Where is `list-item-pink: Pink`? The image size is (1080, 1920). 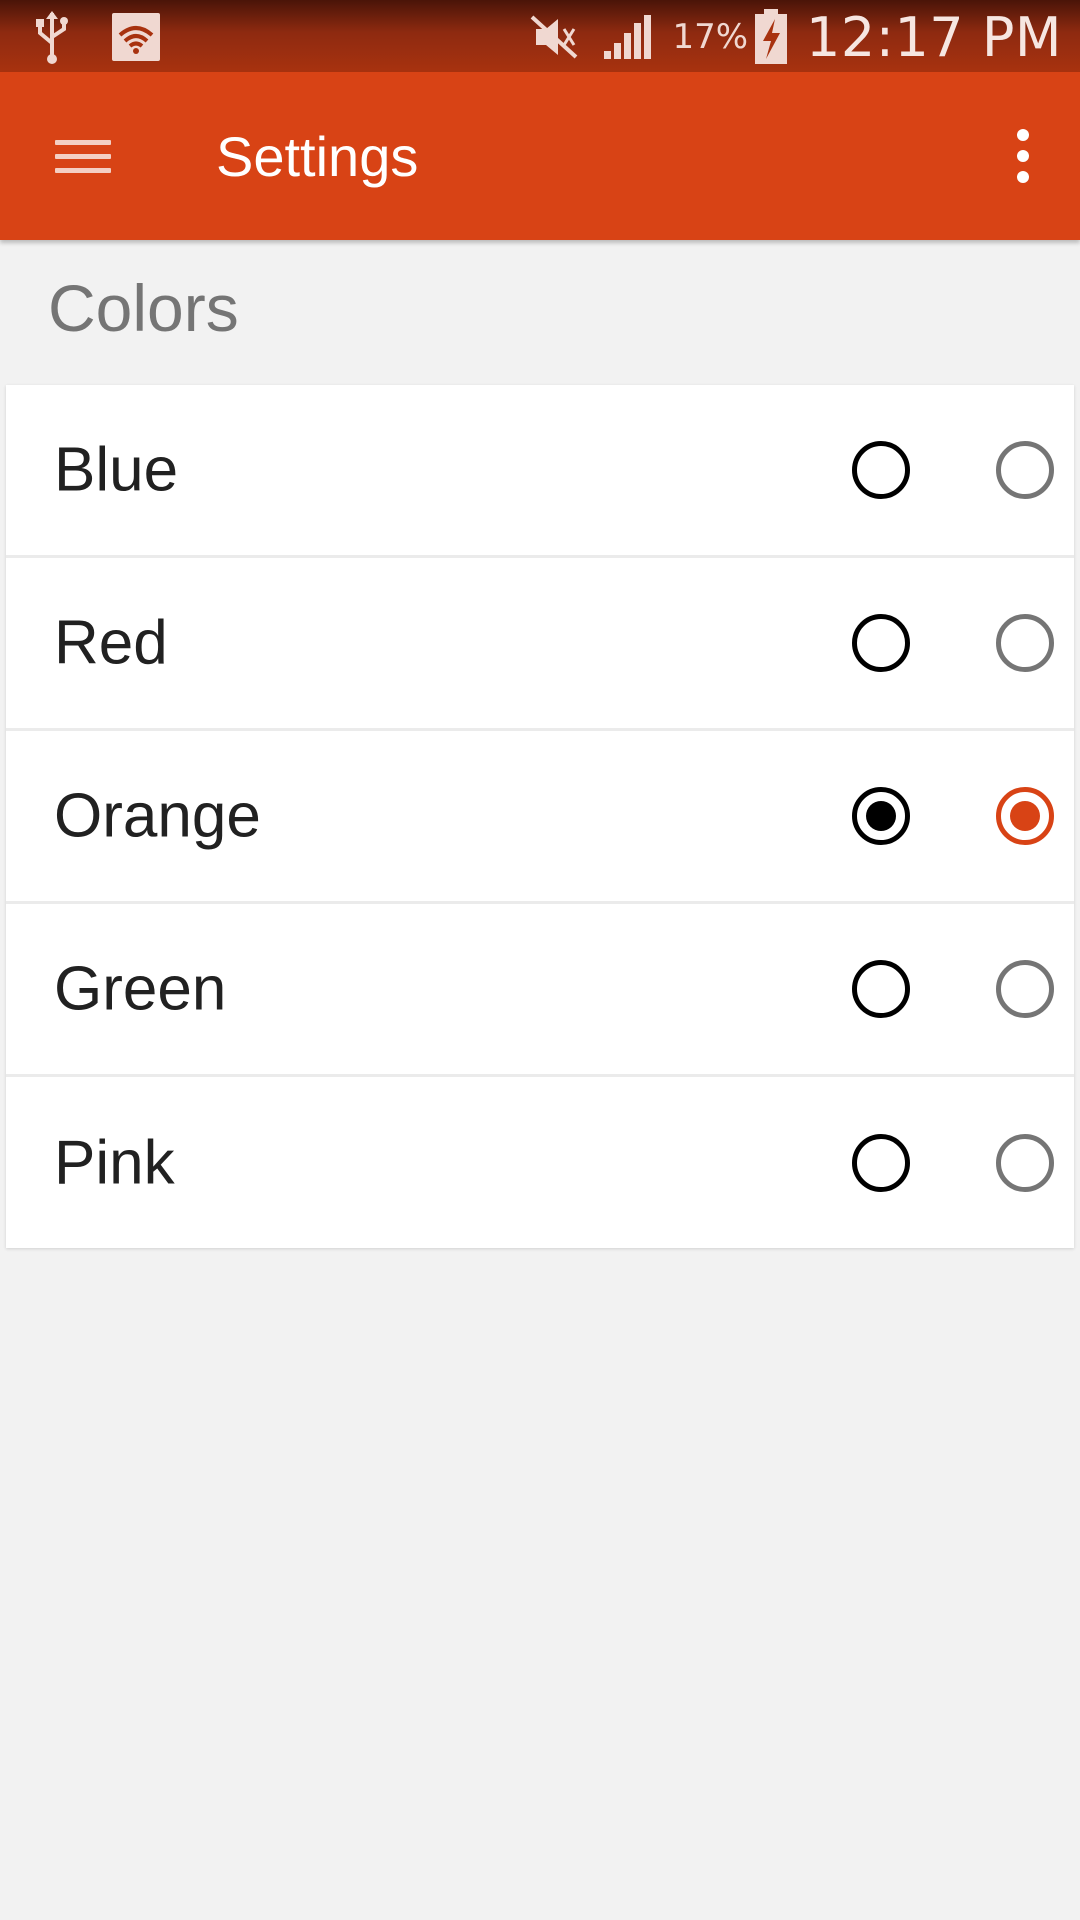 list-item-pink: Pink is located at coordinates (540, 1162).